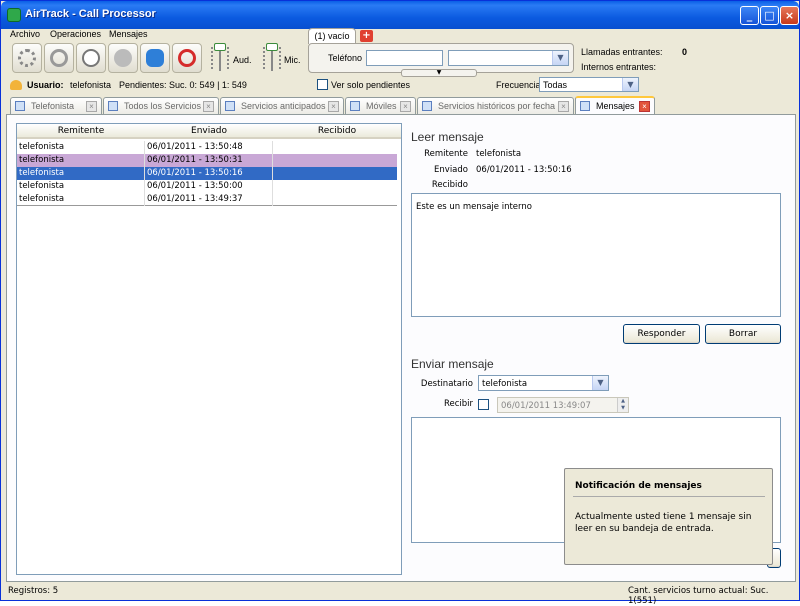 This screenshot has height=606, width=800. What do you see at coordinates (446, 154) in the screenshot?
I see `remitente-label: Remitente` at bounding box center [446, 154].